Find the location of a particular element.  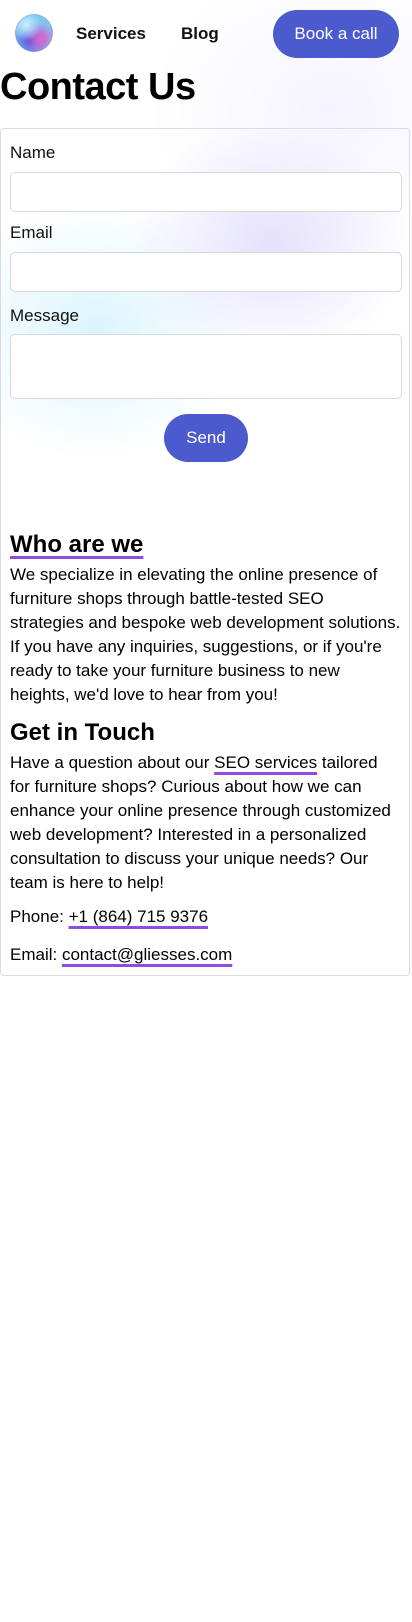

phone-line: Phone: +1 (864) 715 9376 is located at coordinates (206, 917).